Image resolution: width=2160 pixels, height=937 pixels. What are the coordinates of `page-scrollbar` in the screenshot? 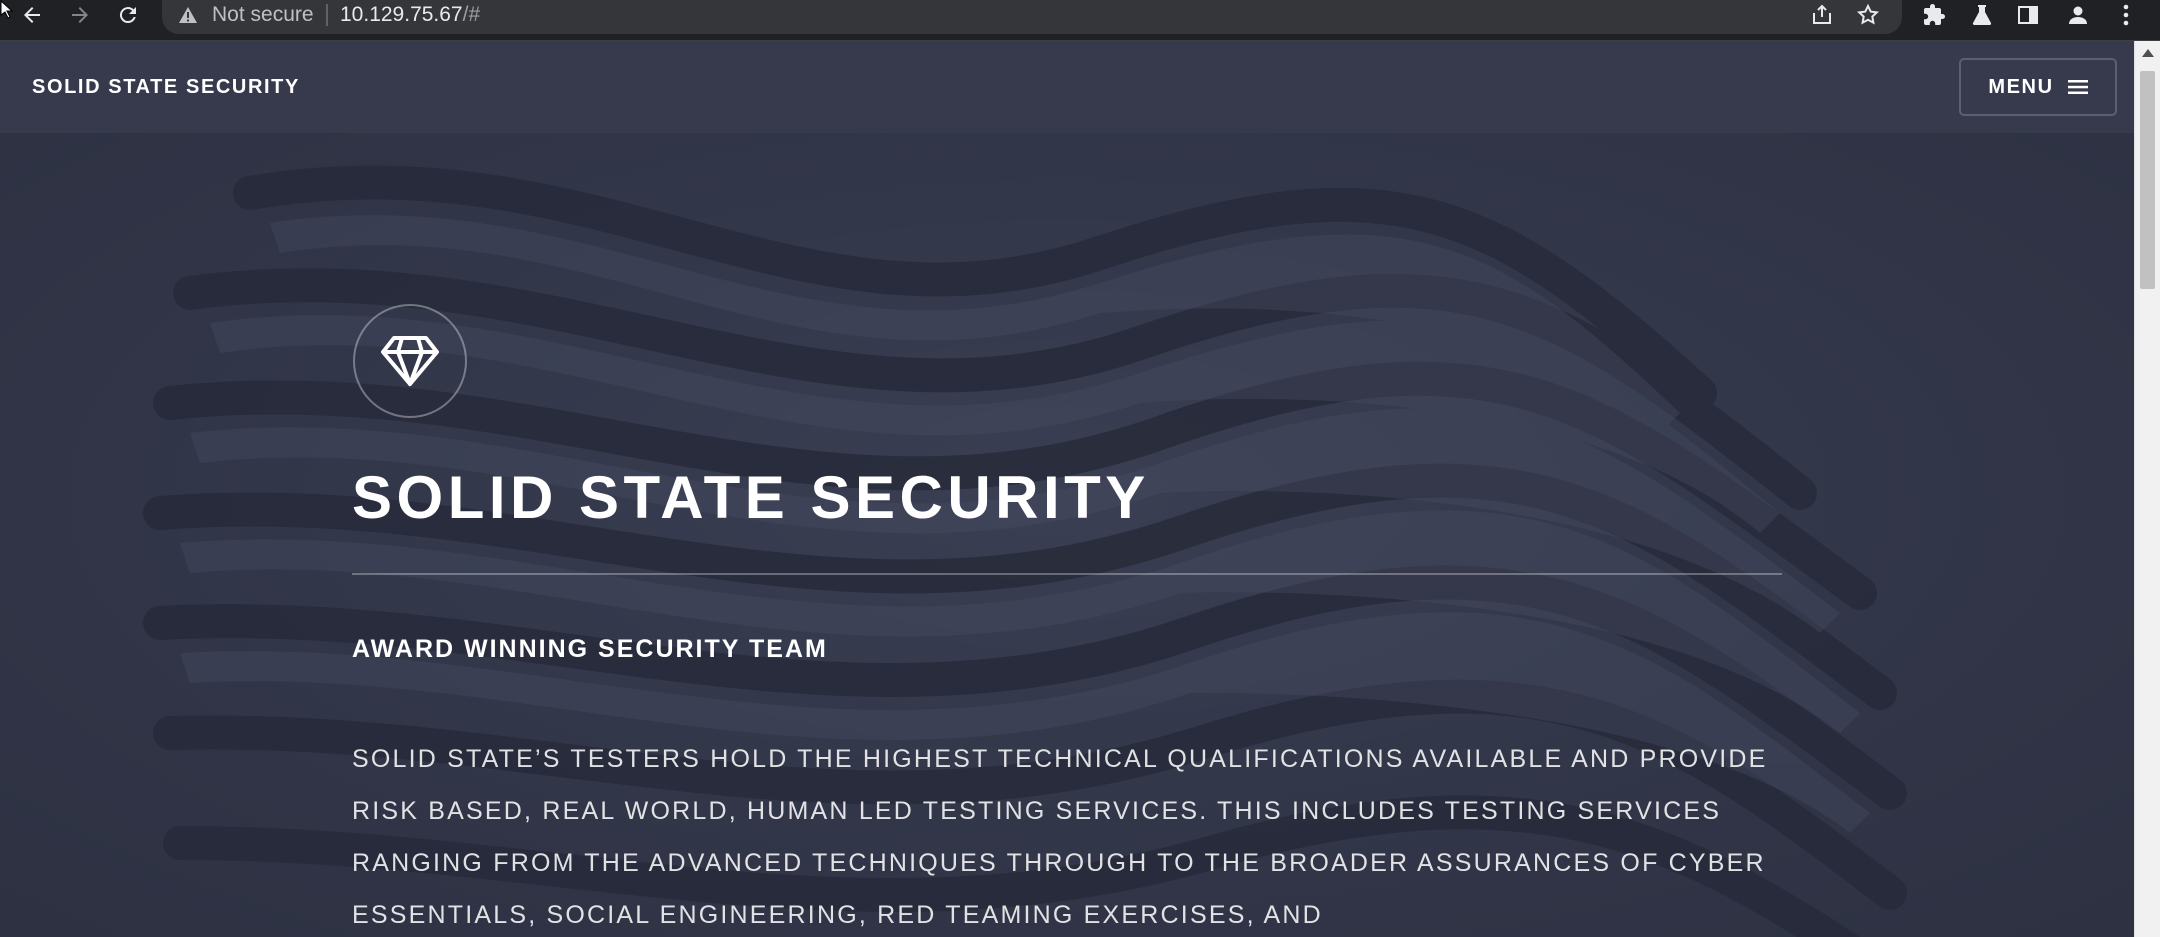 It's located at (2147, 489).